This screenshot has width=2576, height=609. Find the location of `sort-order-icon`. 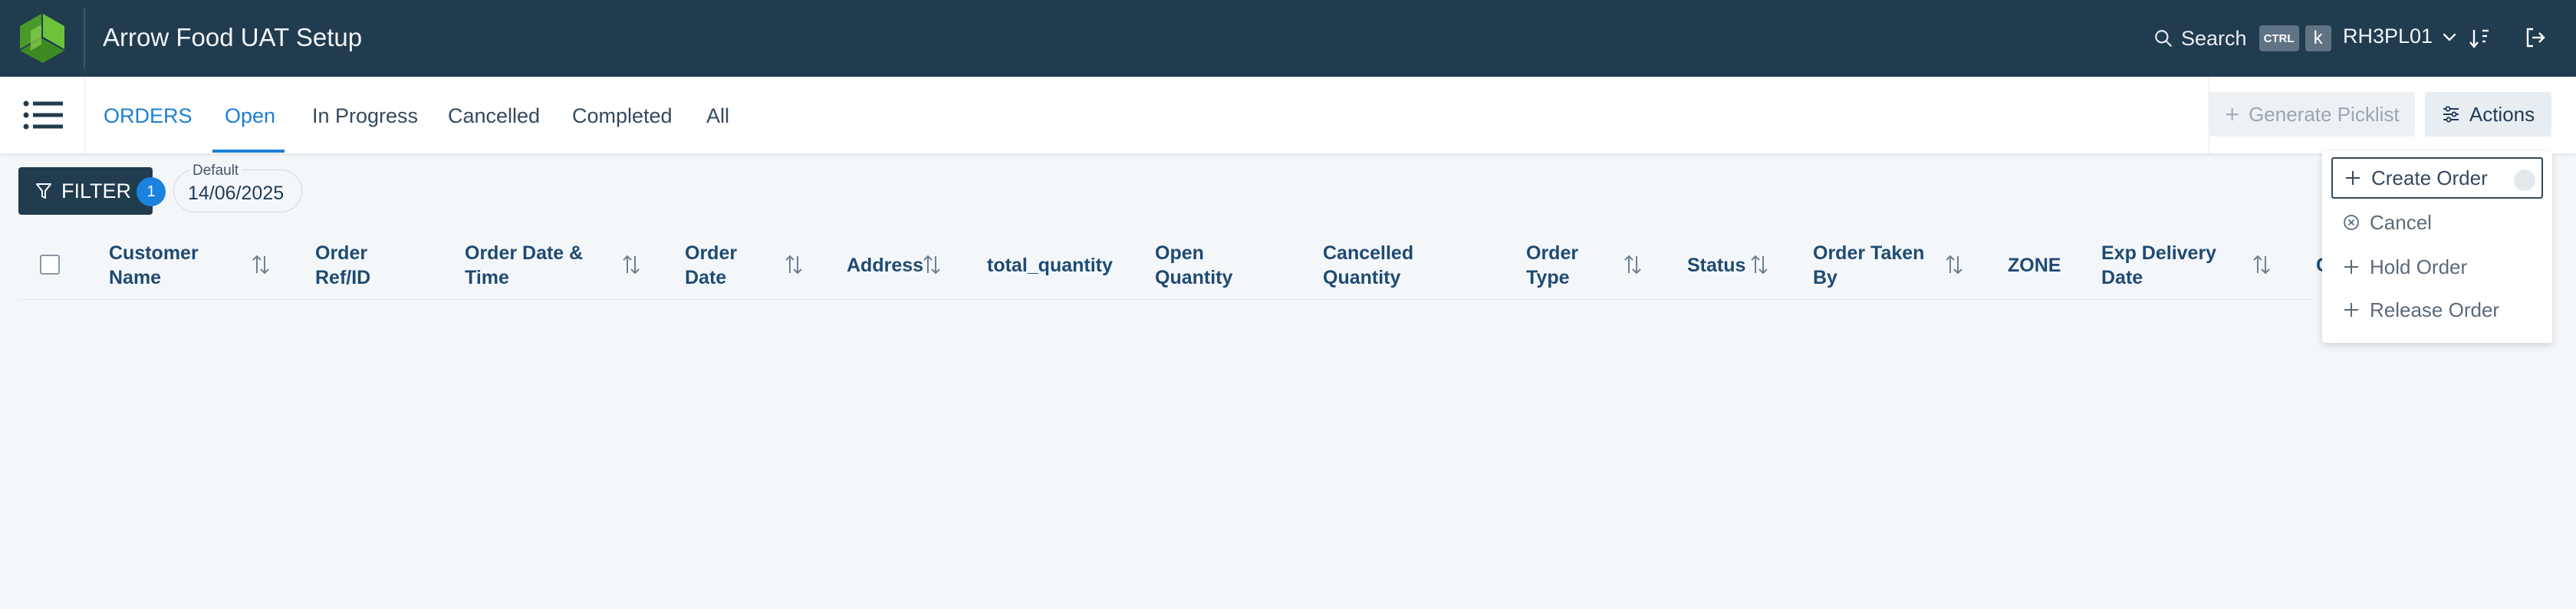

sort-order-icon is located at coordinates (2479, 38).